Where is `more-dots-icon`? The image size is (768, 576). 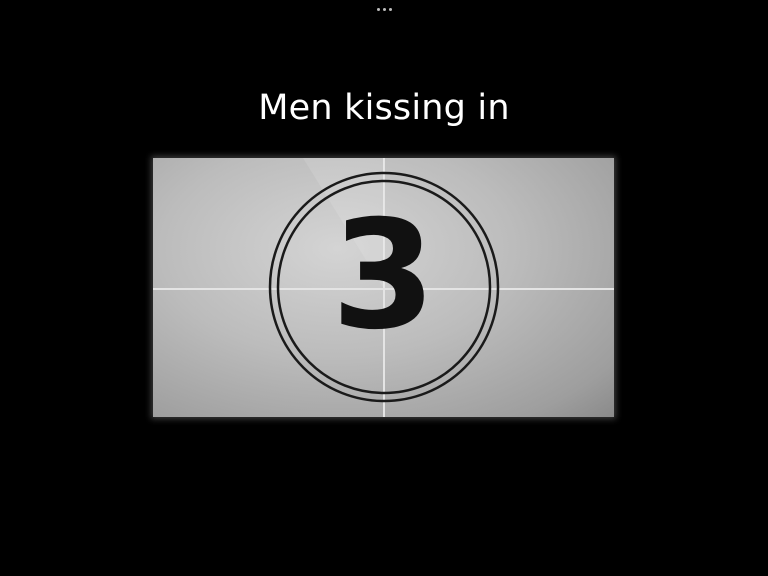
more-dots-icon is located at coordinates (384, 9).